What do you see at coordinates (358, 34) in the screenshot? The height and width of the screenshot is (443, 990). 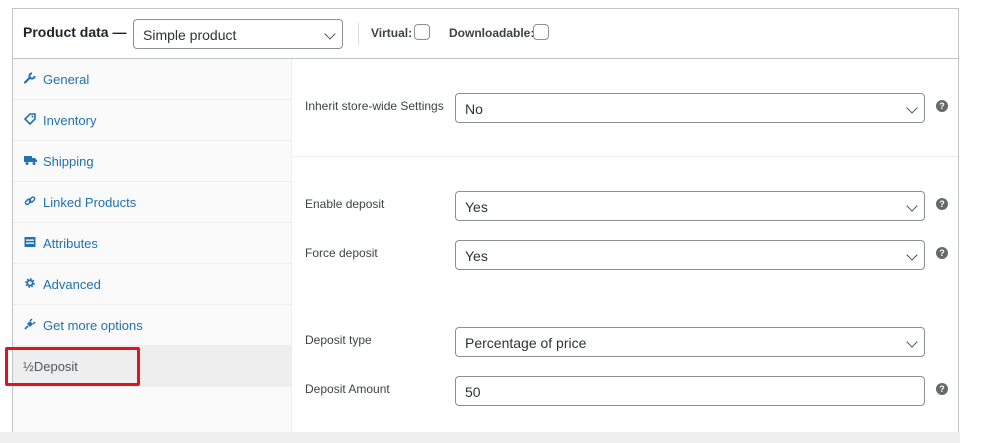 I see `header-divider` at bounding box center [358, 34].